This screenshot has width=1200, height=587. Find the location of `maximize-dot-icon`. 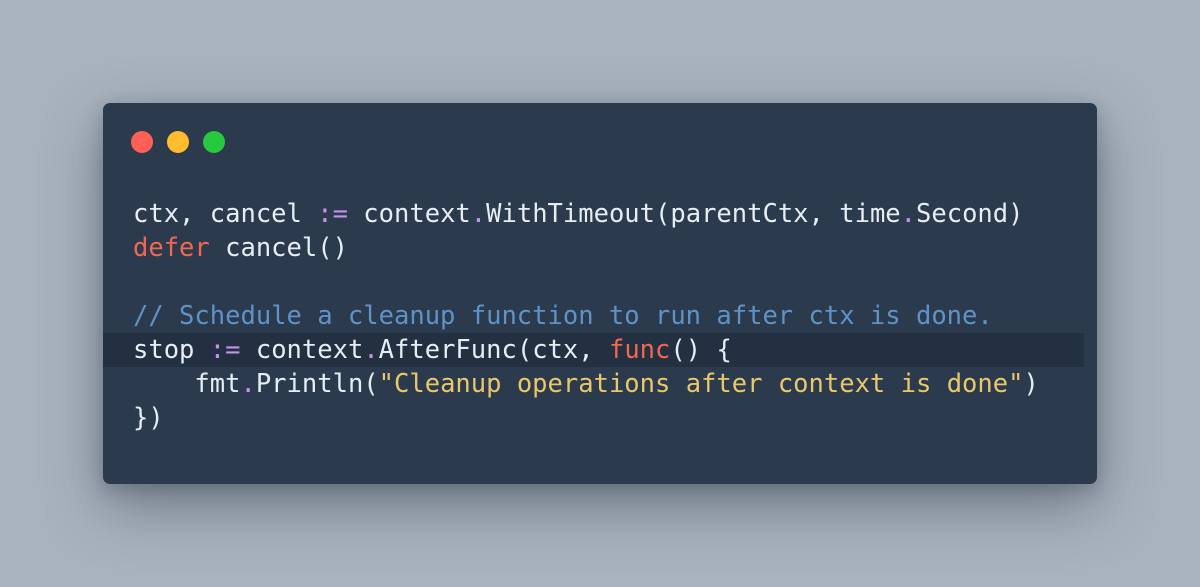

maximize-dot-icon is located at coordinates (214, 142).